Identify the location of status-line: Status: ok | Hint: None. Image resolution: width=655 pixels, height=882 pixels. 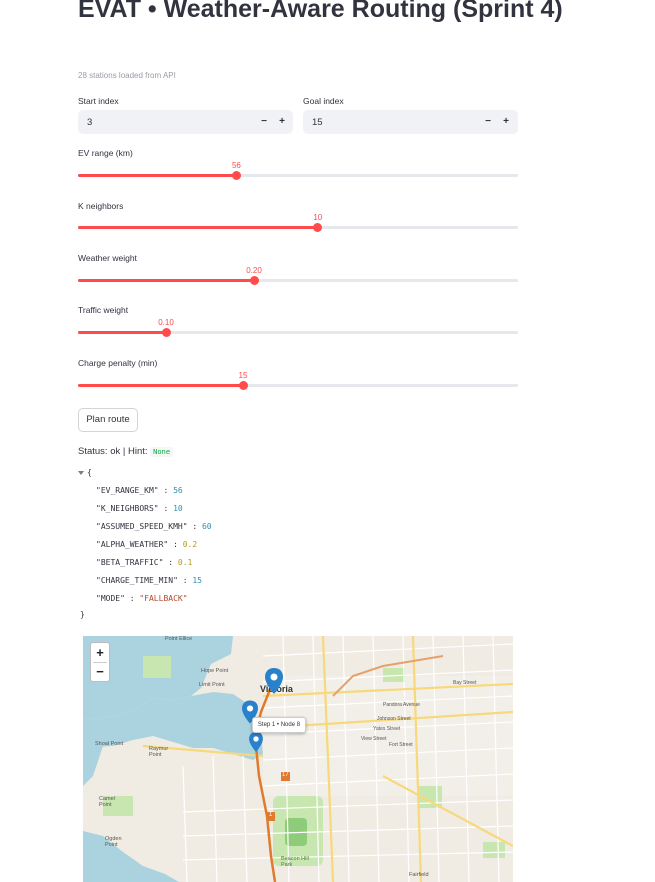
(126, 451).